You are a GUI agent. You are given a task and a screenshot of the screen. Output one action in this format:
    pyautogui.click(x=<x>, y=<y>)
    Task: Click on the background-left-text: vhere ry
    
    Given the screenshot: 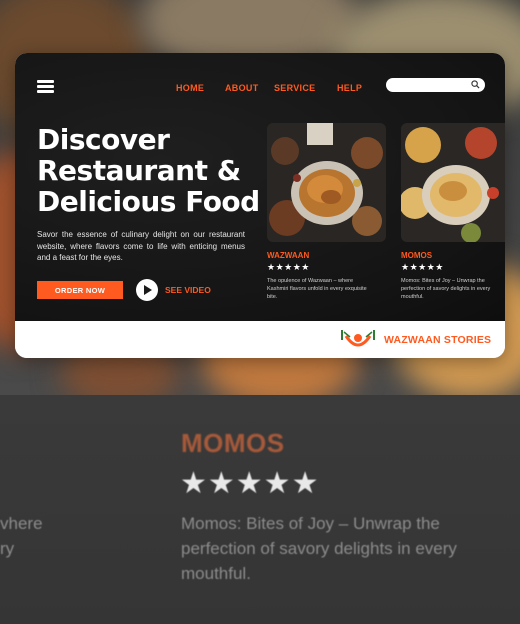 What is the action you would take?
    pyautogui.click(x=21, y=536)
    